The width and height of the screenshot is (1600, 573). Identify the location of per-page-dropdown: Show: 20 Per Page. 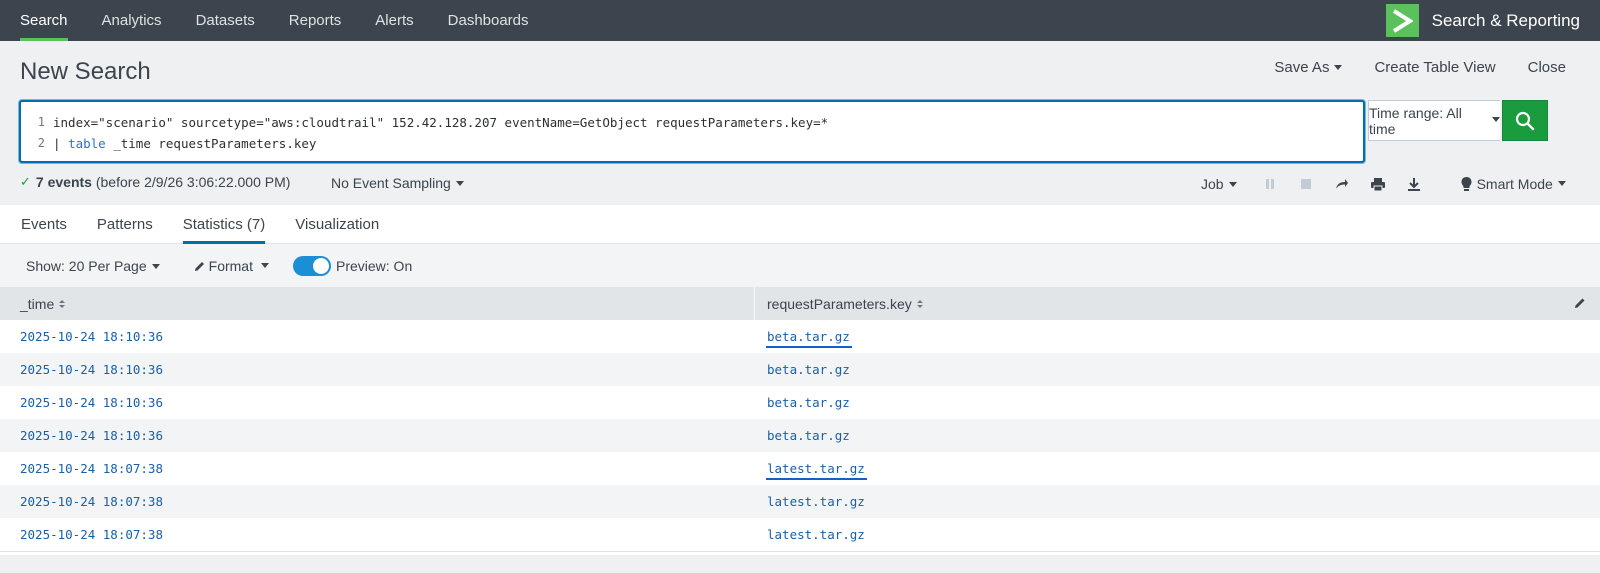
(93, 266).